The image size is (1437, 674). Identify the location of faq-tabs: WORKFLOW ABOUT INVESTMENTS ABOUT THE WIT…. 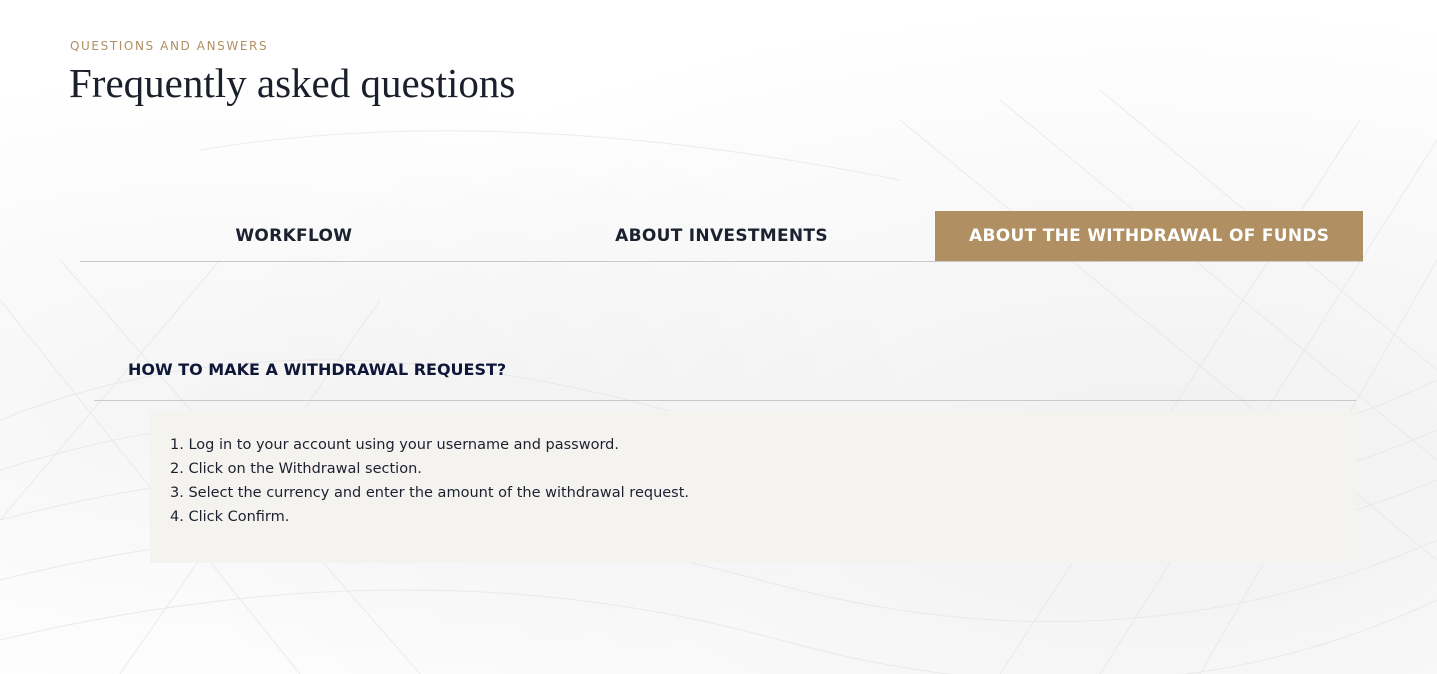
(722, 236).